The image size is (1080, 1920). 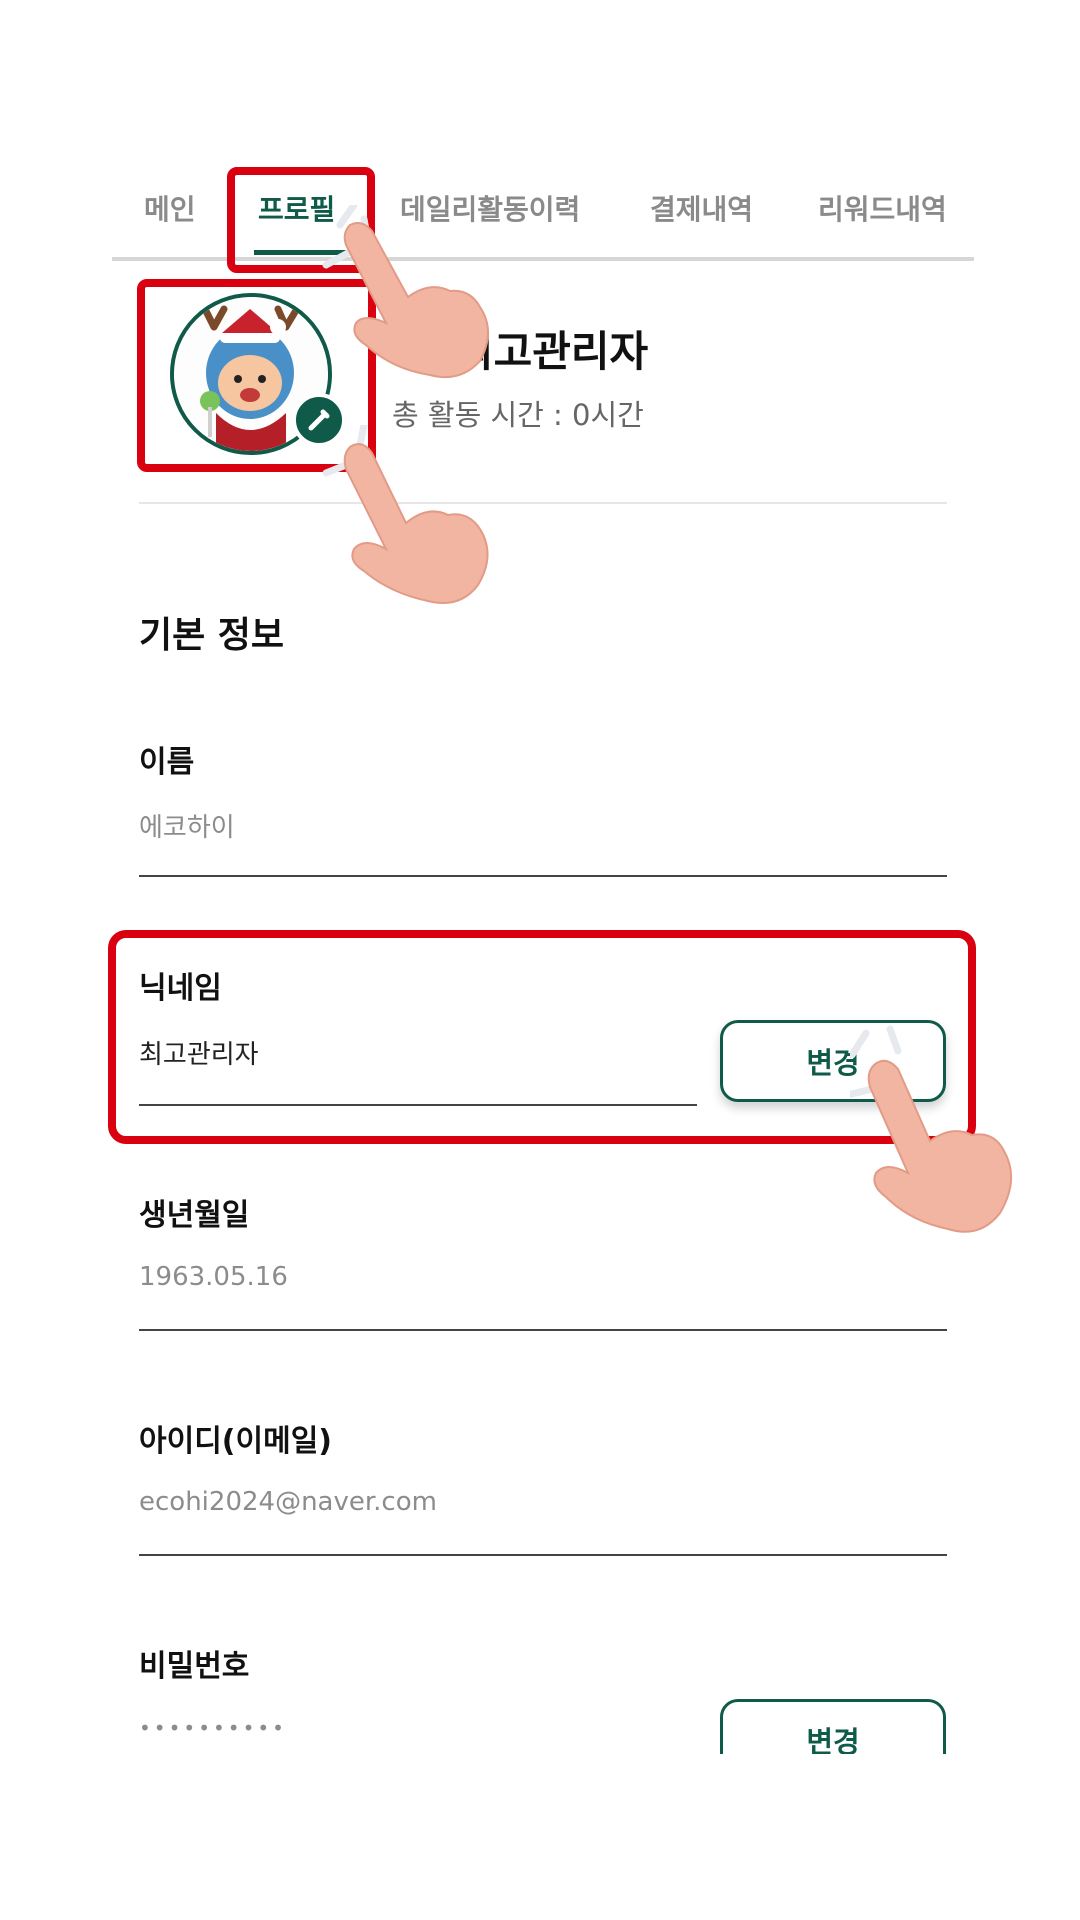 What do you see at coordinates (542, 1037) in the screenshot?
I see `nickname-highlight` at bounding box center [542, 1037].